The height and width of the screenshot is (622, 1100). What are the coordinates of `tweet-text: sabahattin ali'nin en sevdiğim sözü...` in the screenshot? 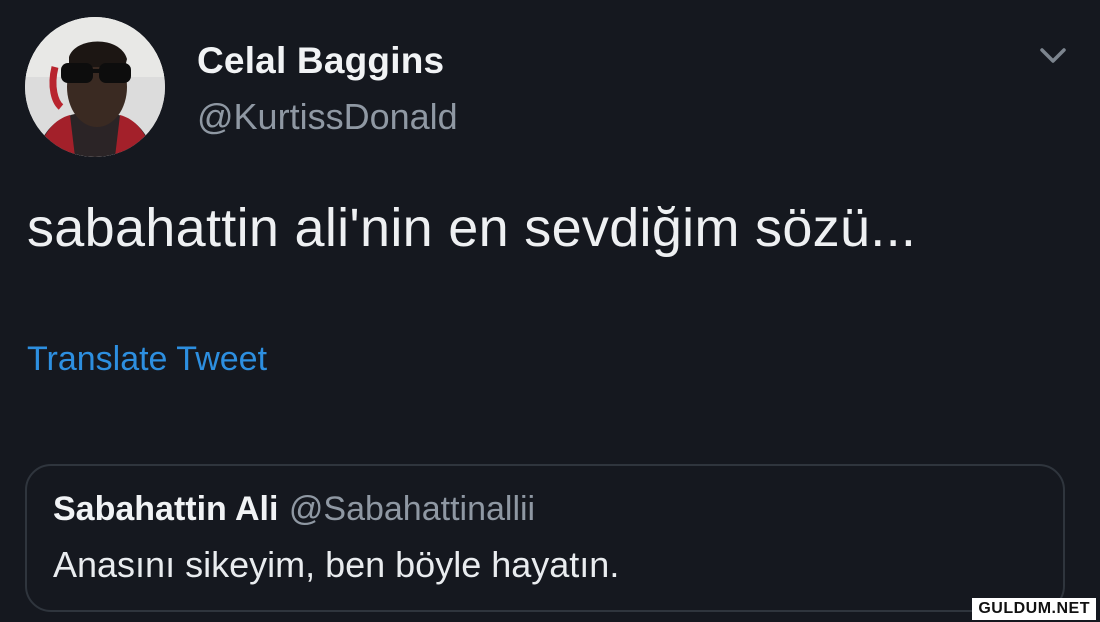 It's located at (472, 228).